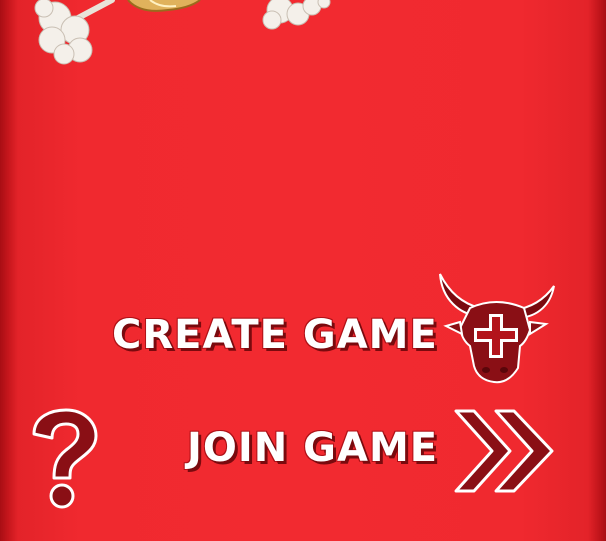  Describe the element at coordinates (505, 451) in the screenshot. I see `double-chevron-right-icon` at that location.